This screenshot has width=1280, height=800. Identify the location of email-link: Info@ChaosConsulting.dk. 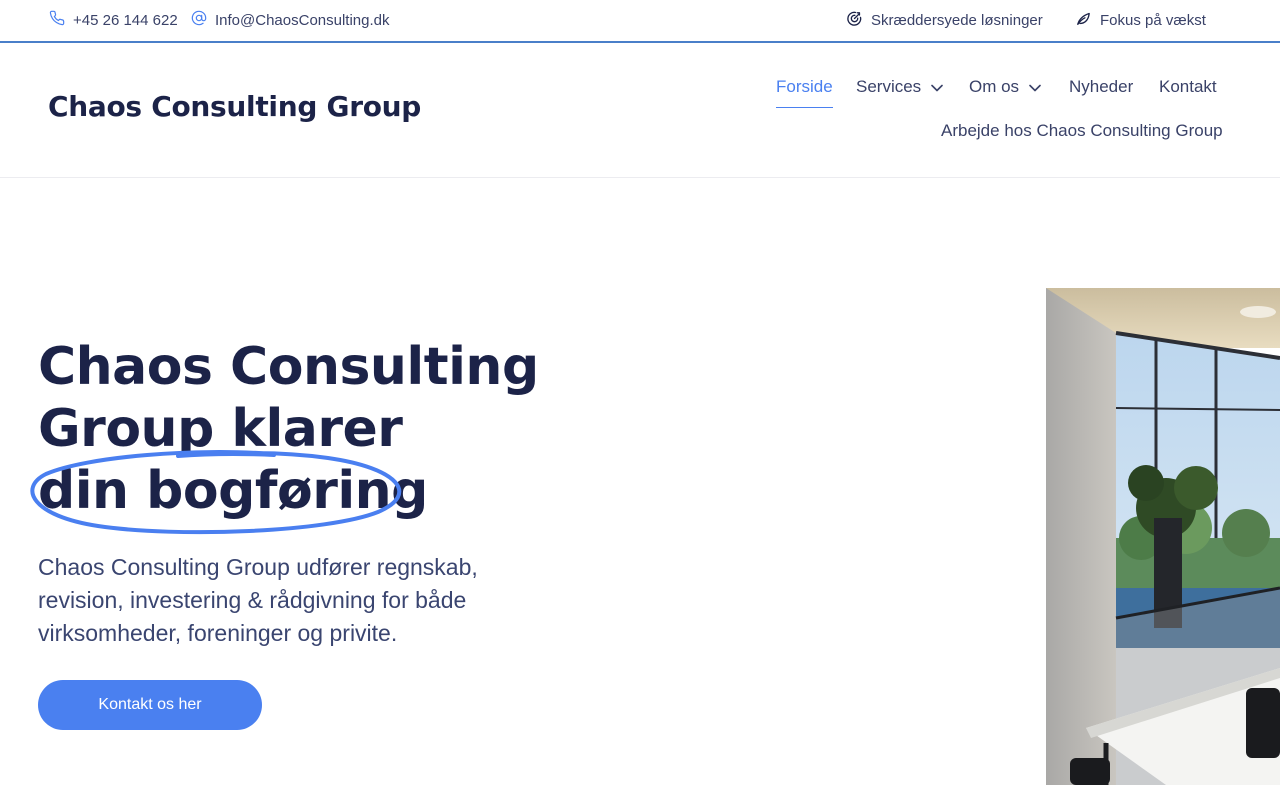
(290, 20).